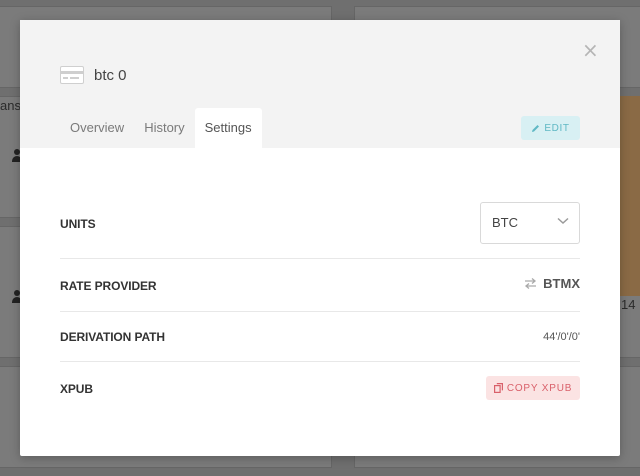 The height and width of the screenshot is (476, 640). What do you see at coordinates (561, 337) in the screenshot?
I see `derivation-path-value: 44'/0'/0'` at bounding box center [561, 337].